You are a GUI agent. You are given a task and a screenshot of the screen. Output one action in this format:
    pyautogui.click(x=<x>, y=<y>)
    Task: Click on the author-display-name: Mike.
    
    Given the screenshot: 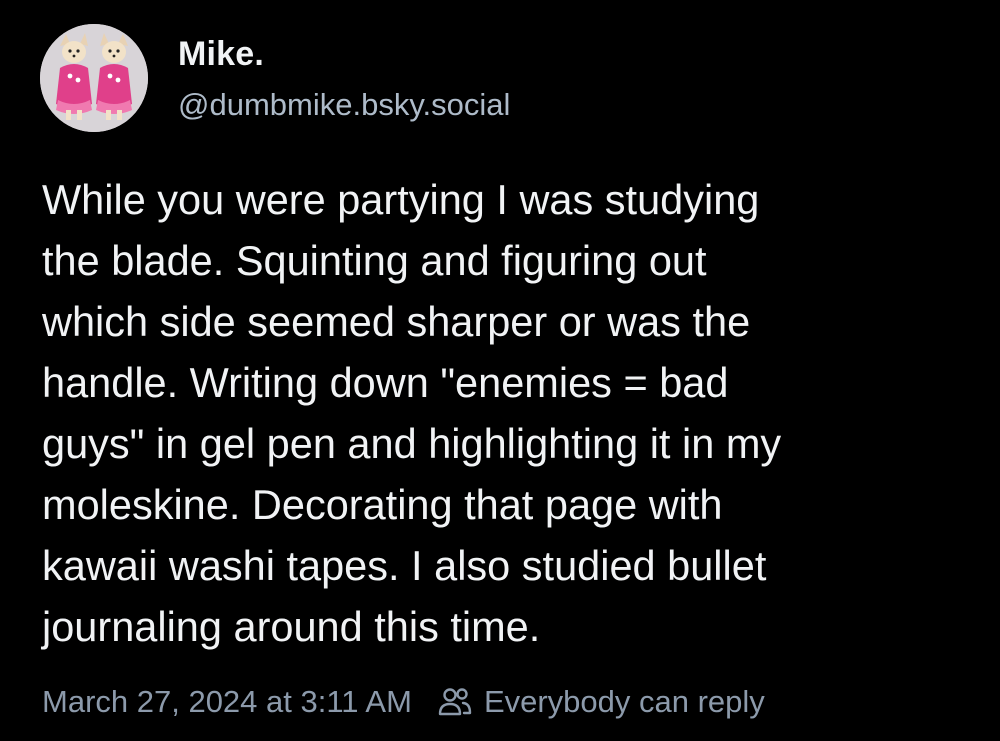 What is the action you would take?
    pyautogui.click(x=221, y=54)
    